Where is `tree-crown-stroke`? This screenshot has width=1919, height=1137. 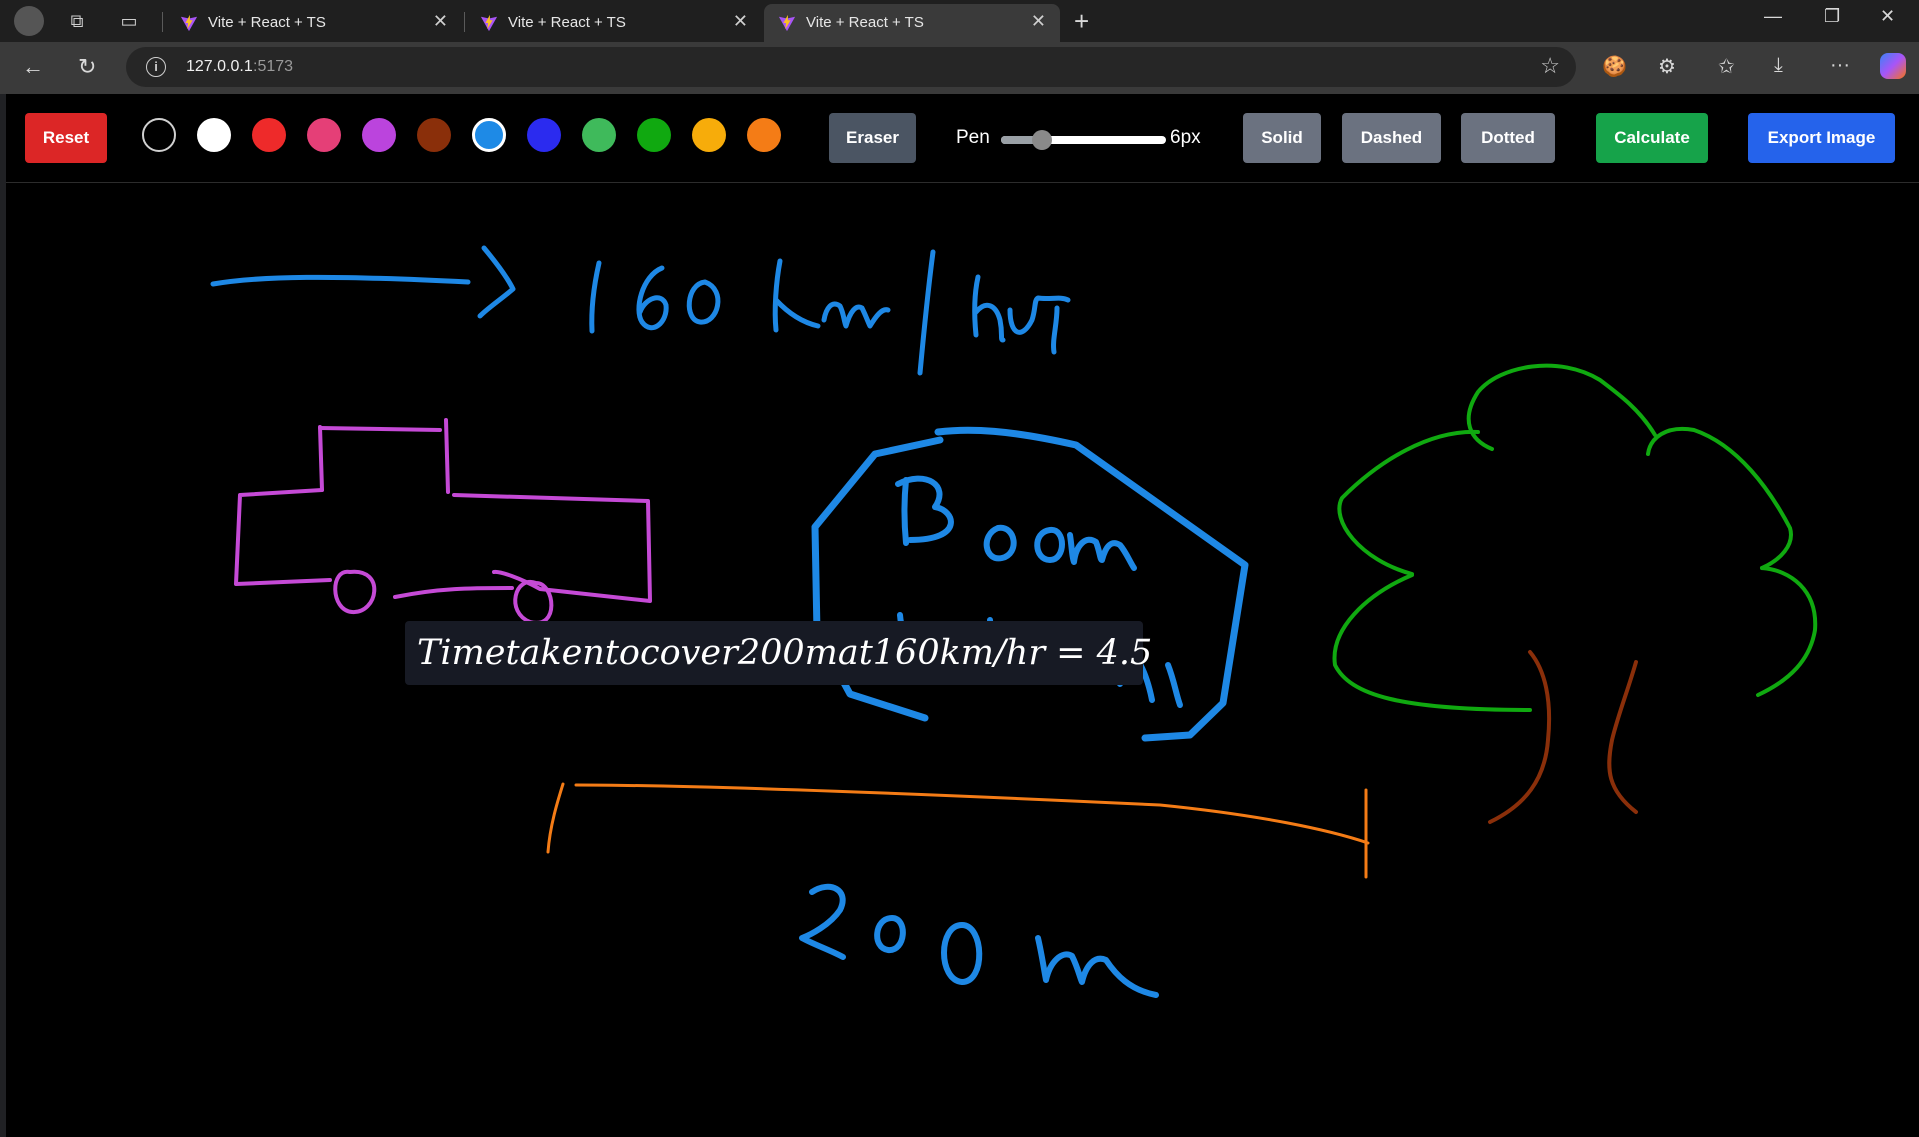 tree-crown-stroke is located at coordinates (1575, 537).